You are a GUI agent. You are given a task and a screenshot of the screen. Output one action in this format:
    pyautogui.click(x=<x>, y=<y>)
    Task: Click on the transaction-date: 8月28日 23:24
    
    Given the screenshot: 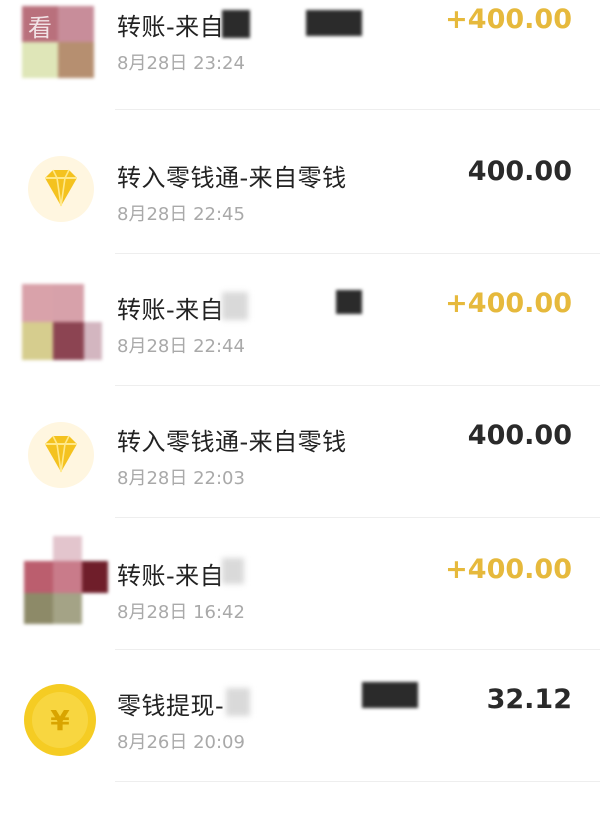 What is the action you would take?
    pyautogui.click(x=181, y=63)
    